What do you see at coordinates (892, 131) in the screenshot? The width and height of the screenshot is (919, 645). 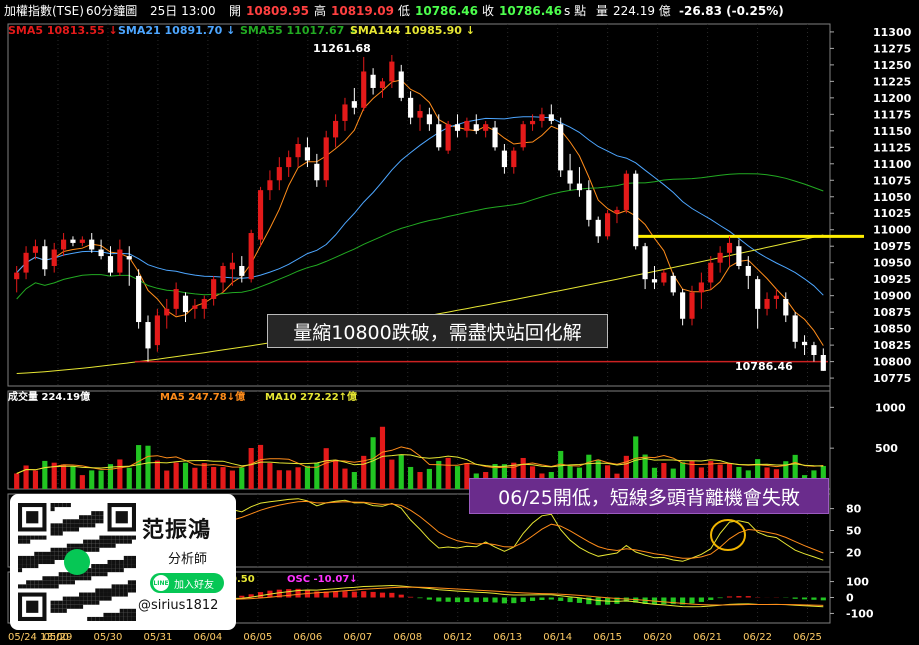 I see `y-tick-label: 11150` at bounding box center [892, 131].